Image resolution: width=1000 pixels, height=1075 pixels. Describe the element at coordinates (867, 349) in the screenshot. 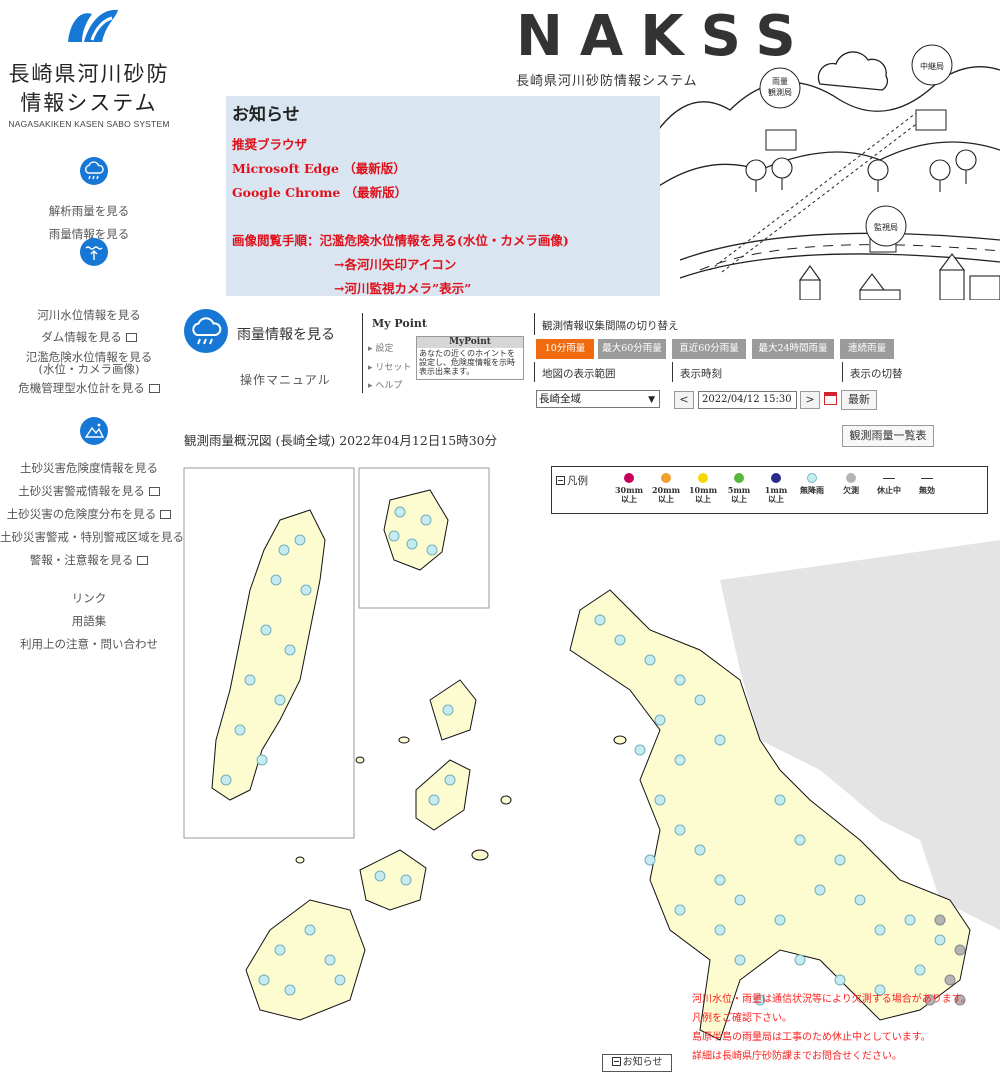

I see `tab-continuous-rain: 連続雨量` at that location.